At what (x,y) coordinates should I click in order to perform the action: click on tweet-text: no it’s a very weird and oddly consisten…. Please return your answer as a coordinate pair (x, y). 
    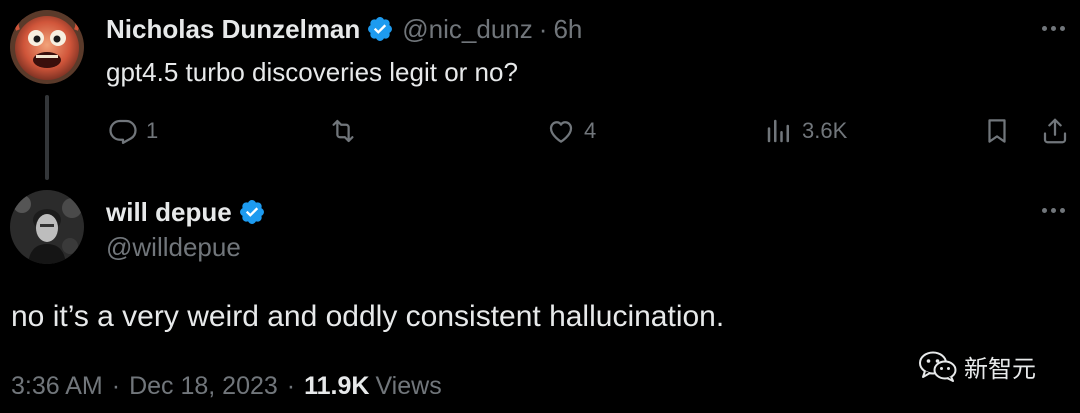
    Looking at the image, I should click on (368, 316).